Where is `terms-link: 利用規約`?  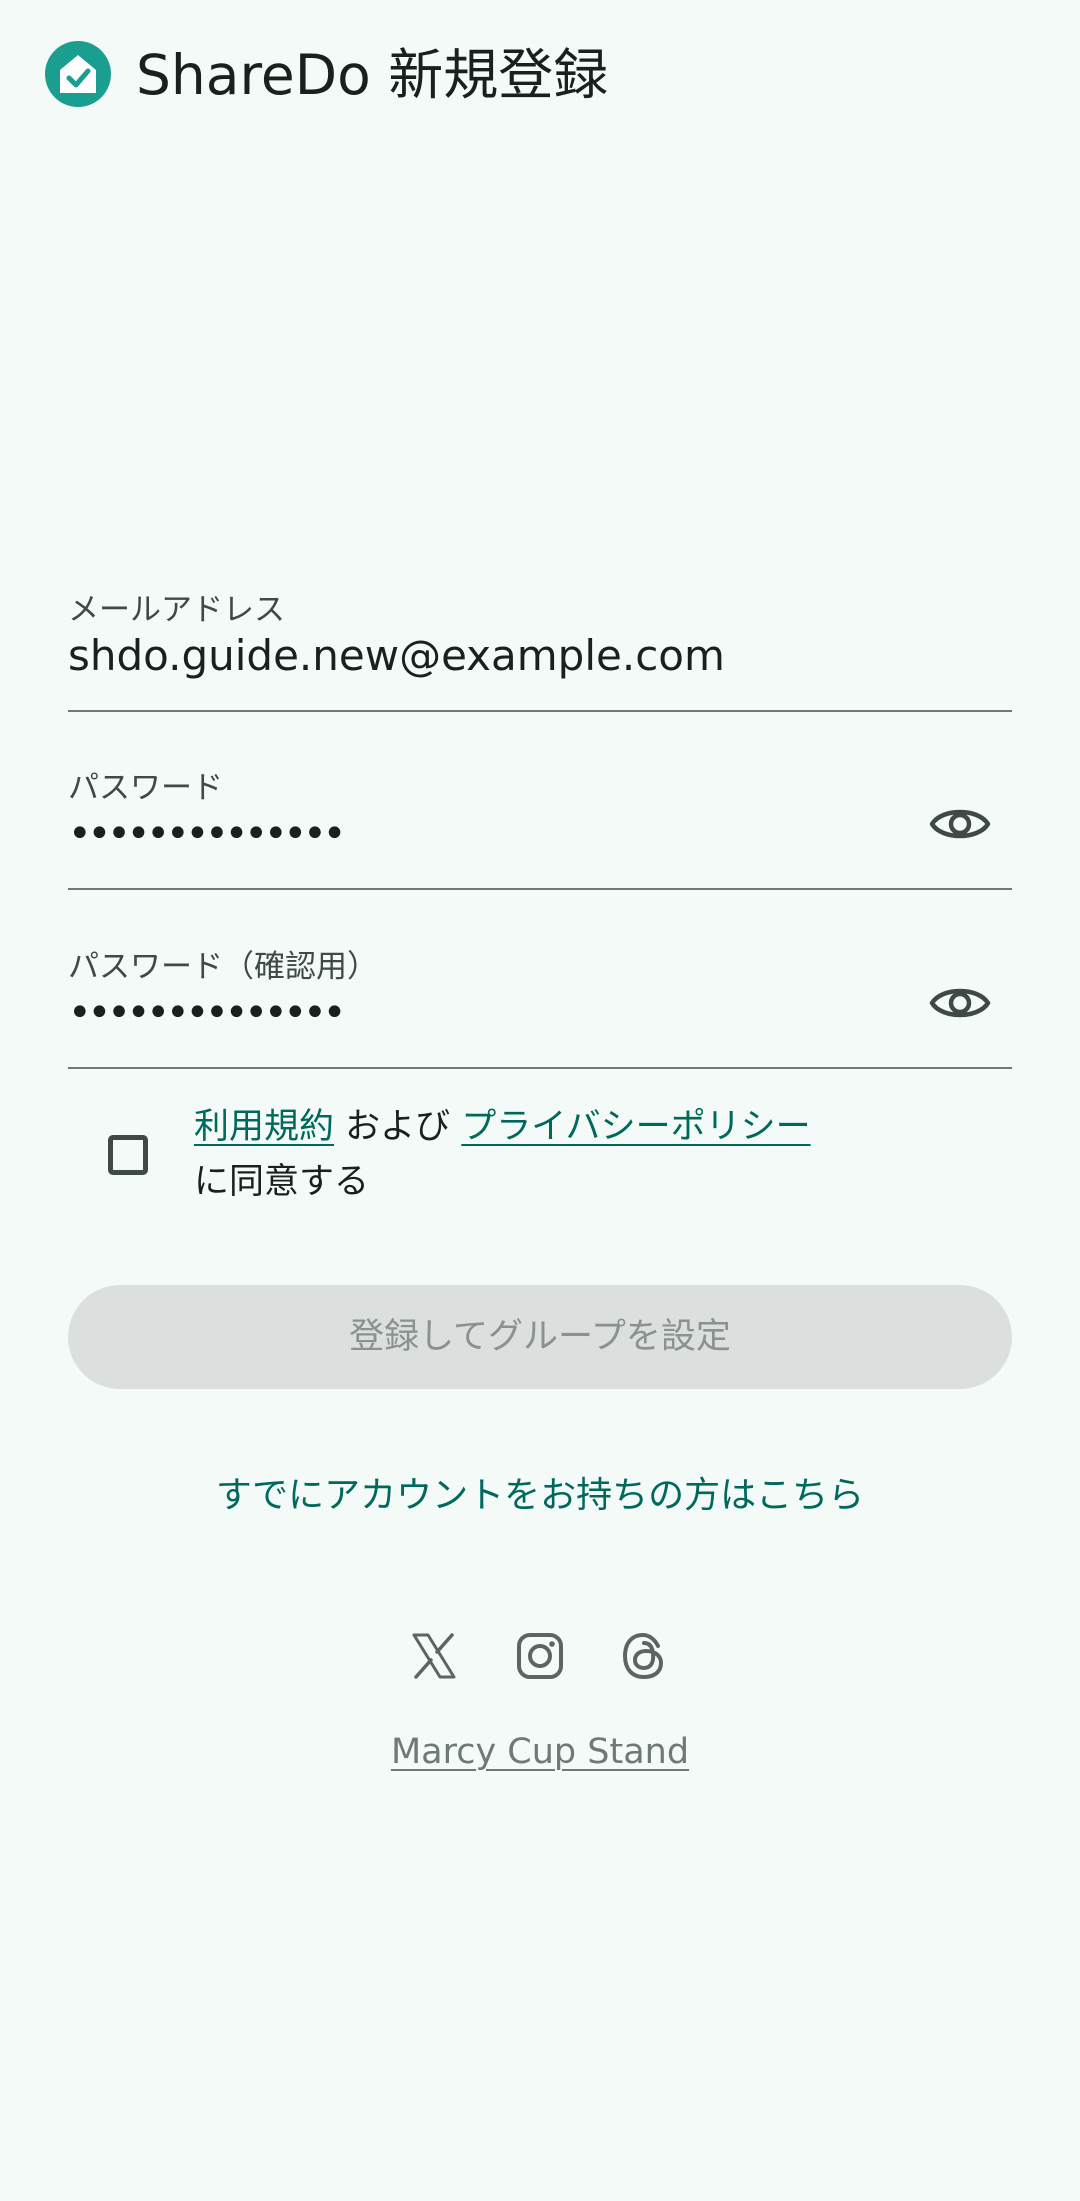
terms-link: 利用規約 is located at coordinates (264, 1127).